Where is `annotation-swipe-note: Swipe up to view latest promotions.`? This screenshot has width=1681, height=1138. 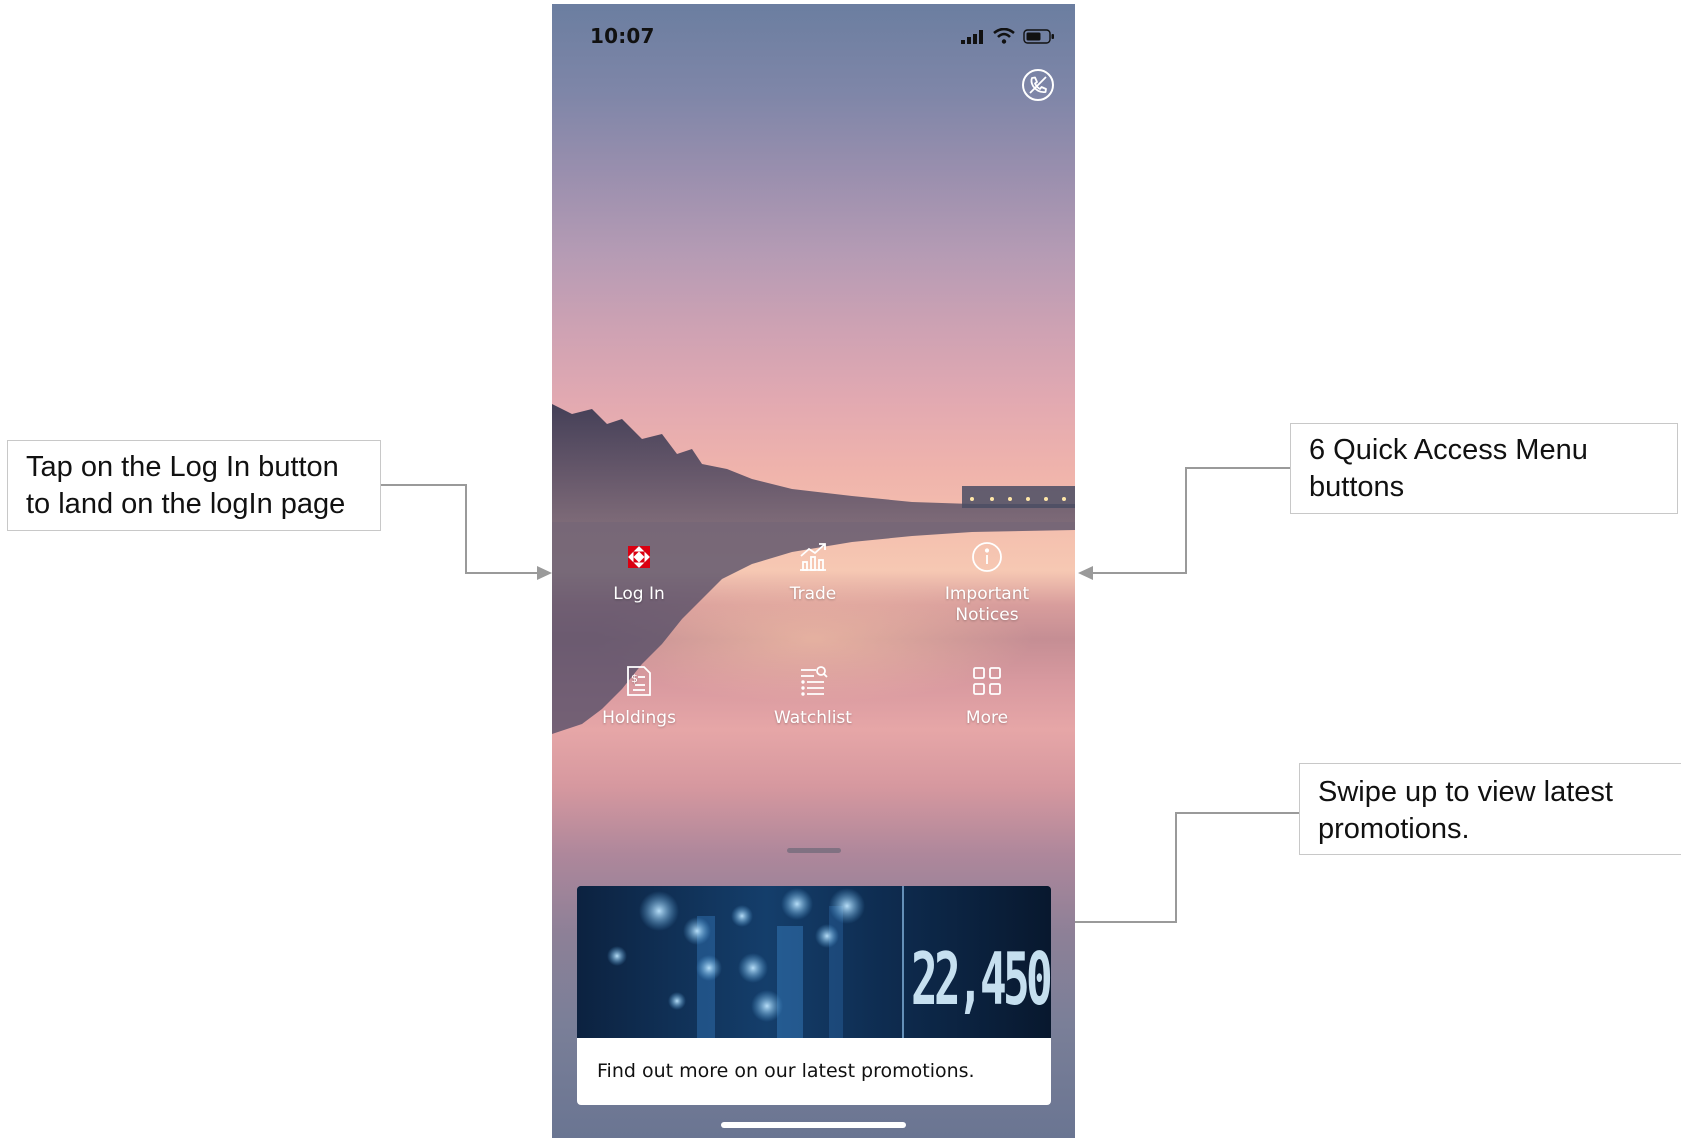 annotation-swipe-note: Swipe up to view latest promotions. is located at coordinates (1490, 809).